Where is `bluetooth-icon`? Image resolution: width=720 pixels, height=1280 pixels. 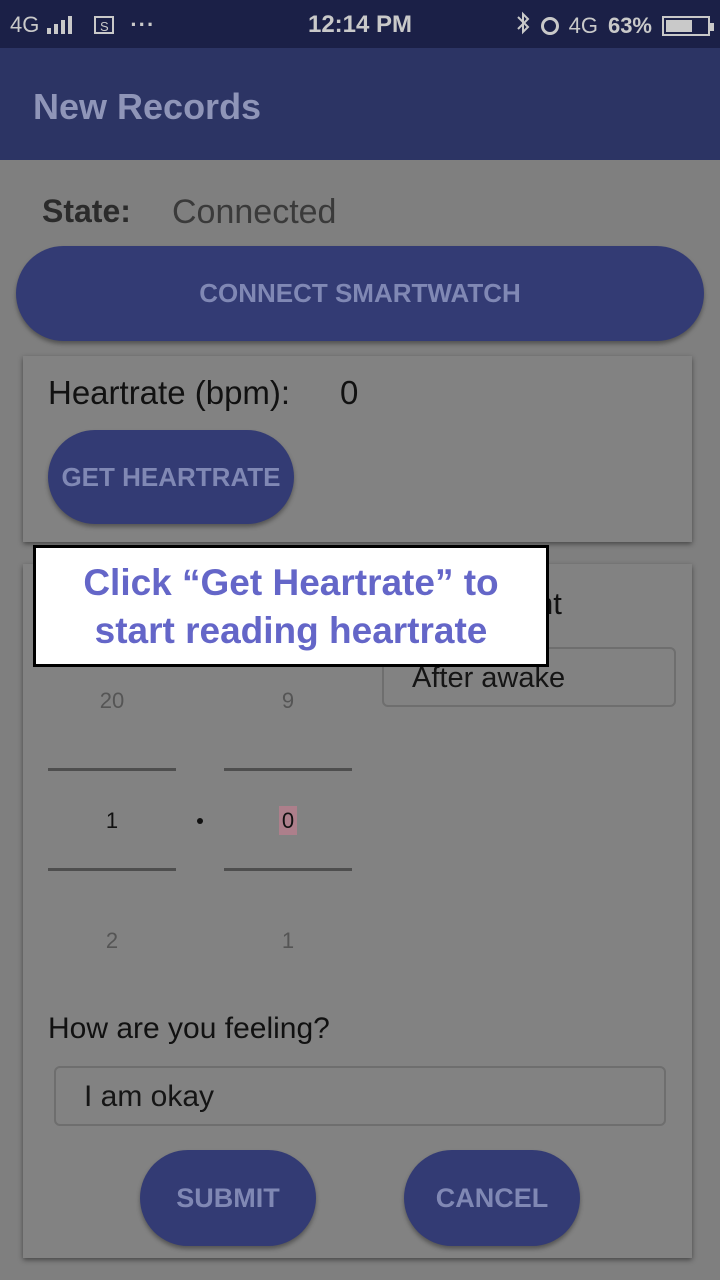 bluetooth-icon is located at coordinates (523, 26).